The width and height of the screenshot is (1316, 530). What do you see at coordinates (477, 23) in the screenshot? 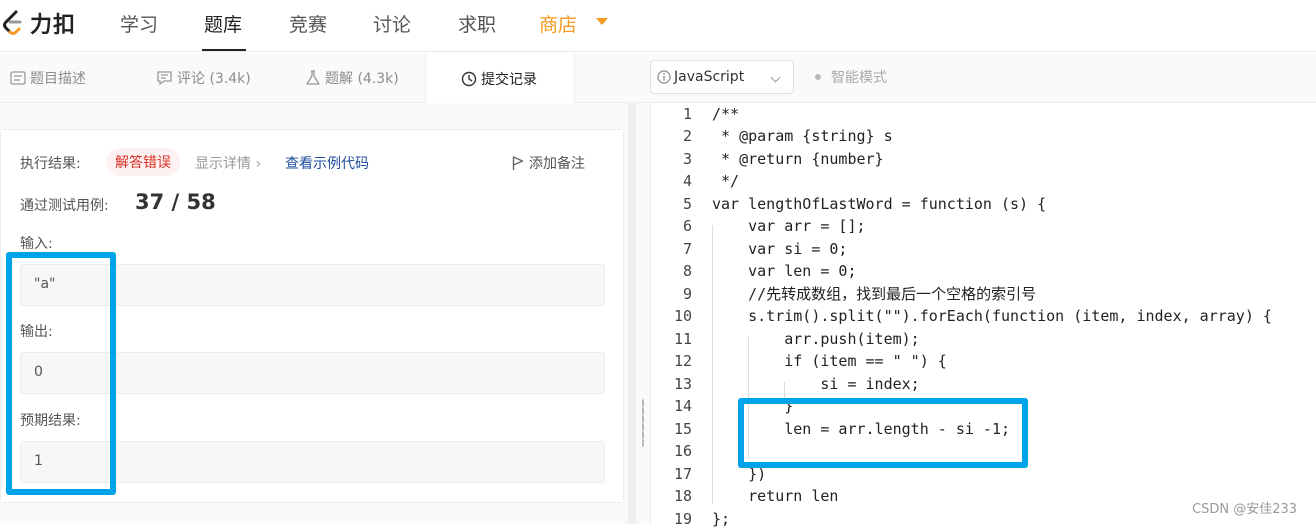
I see `nav-jobs: 求职` at bounding box center [477, 23].